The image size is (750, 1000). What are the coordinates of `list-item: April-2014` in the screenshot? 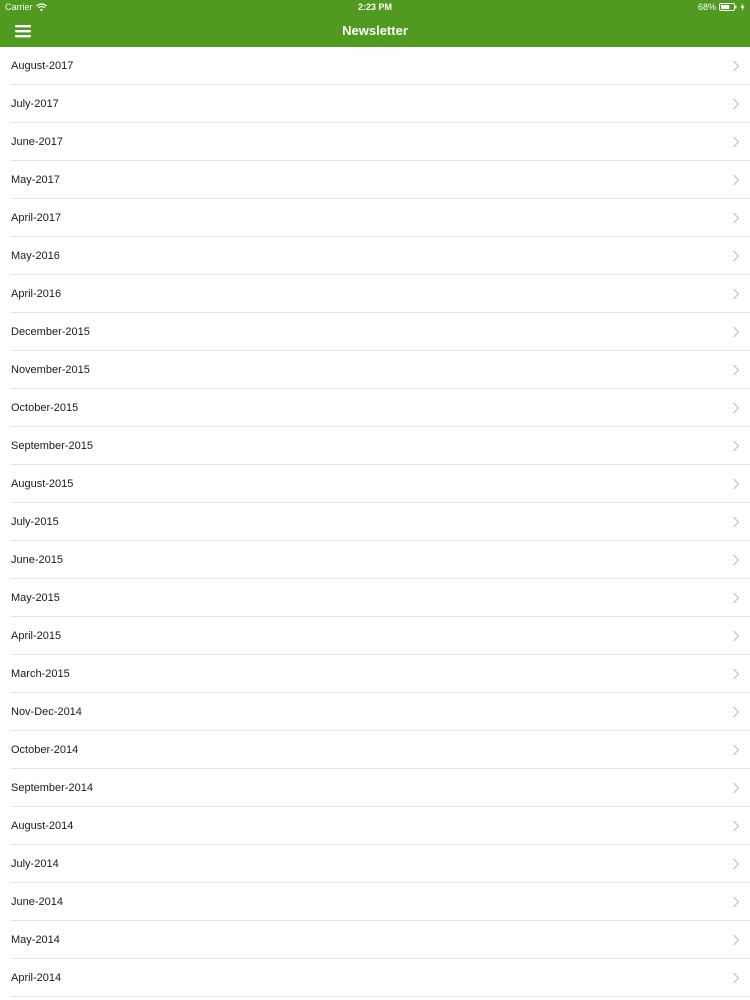 It's located at (375, 978).